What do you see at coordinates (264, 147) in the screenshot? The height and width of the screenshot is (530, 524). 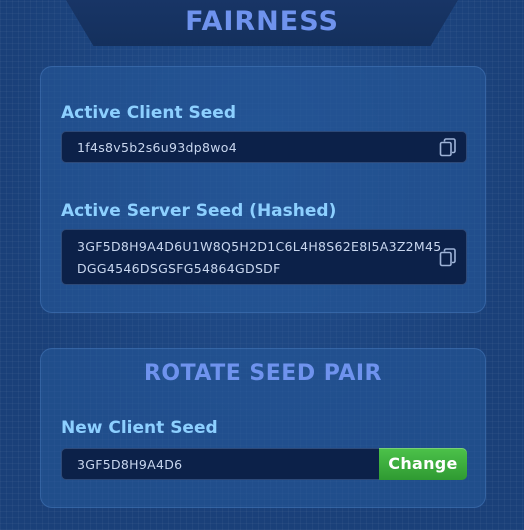 I see `active-client-seed-field: 1f4s8v5b2s6u93dp8wo4` at bounding box center [264, 147].